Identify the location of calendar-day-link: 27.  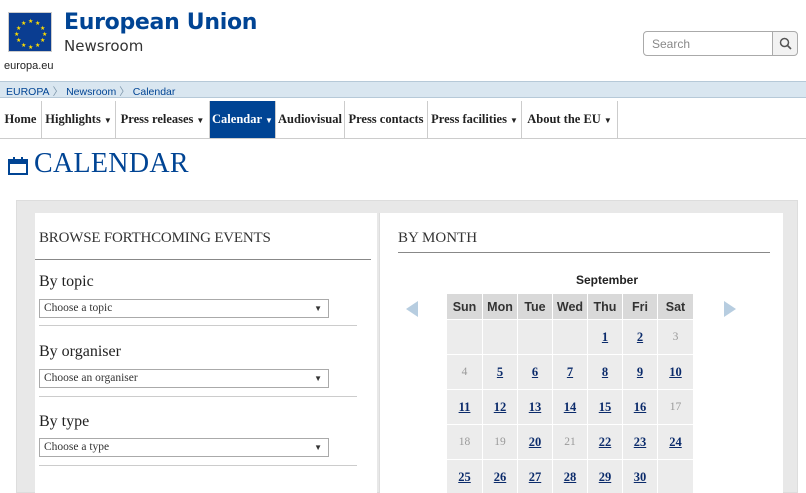
(535, 477).